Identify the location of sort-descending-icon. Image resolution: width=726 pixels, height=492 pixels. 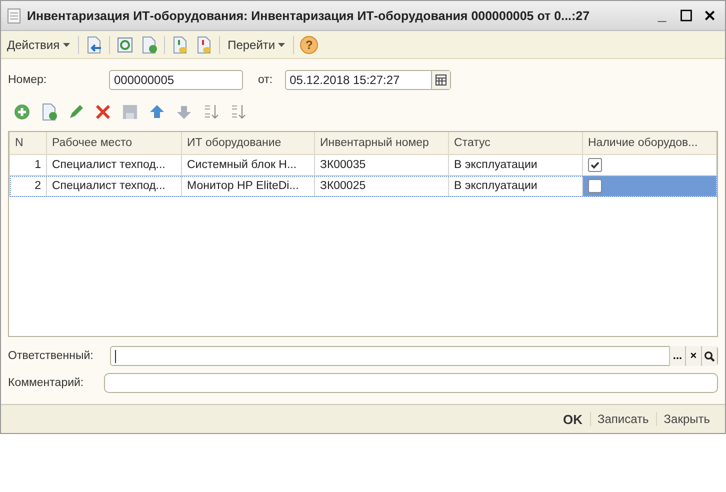
(238, 112).